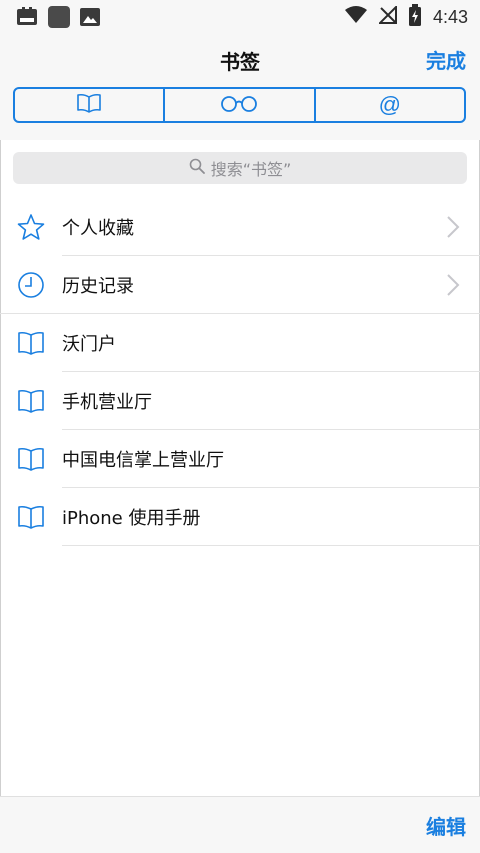 The image size is (480, 853). I want to click on list-item-label: 个人收藏, so click(98, 228).